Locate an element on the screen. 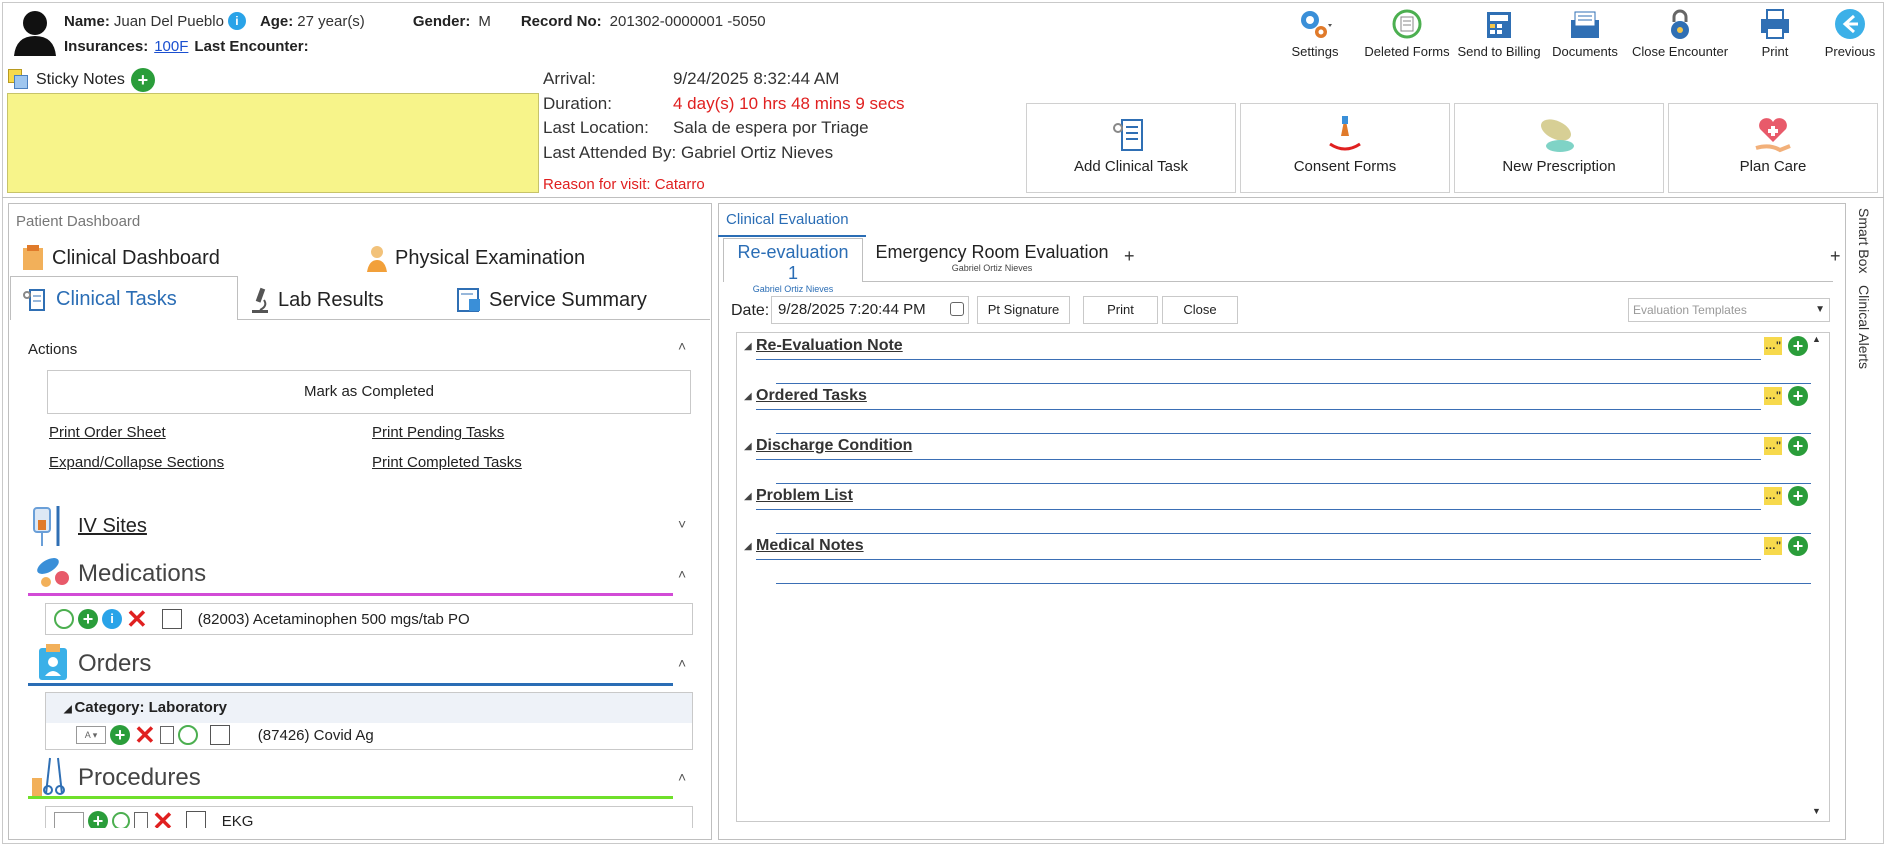 The height and width of the screenshot is (847, 1886). date-input: 9/28/2025 7:20:44 PM is located at coordinates (870, 310).